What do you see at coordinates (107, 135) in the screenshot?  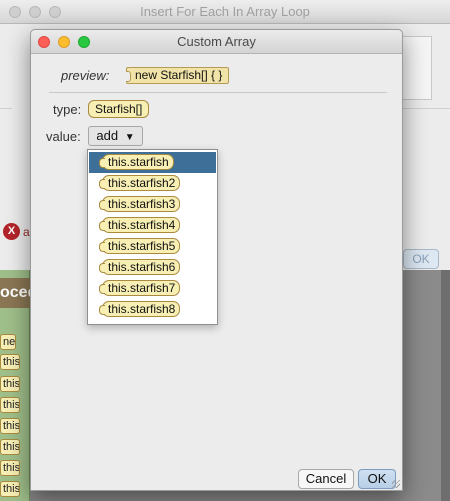 I see `add-button-label: add` at bounding box center [107, 135].